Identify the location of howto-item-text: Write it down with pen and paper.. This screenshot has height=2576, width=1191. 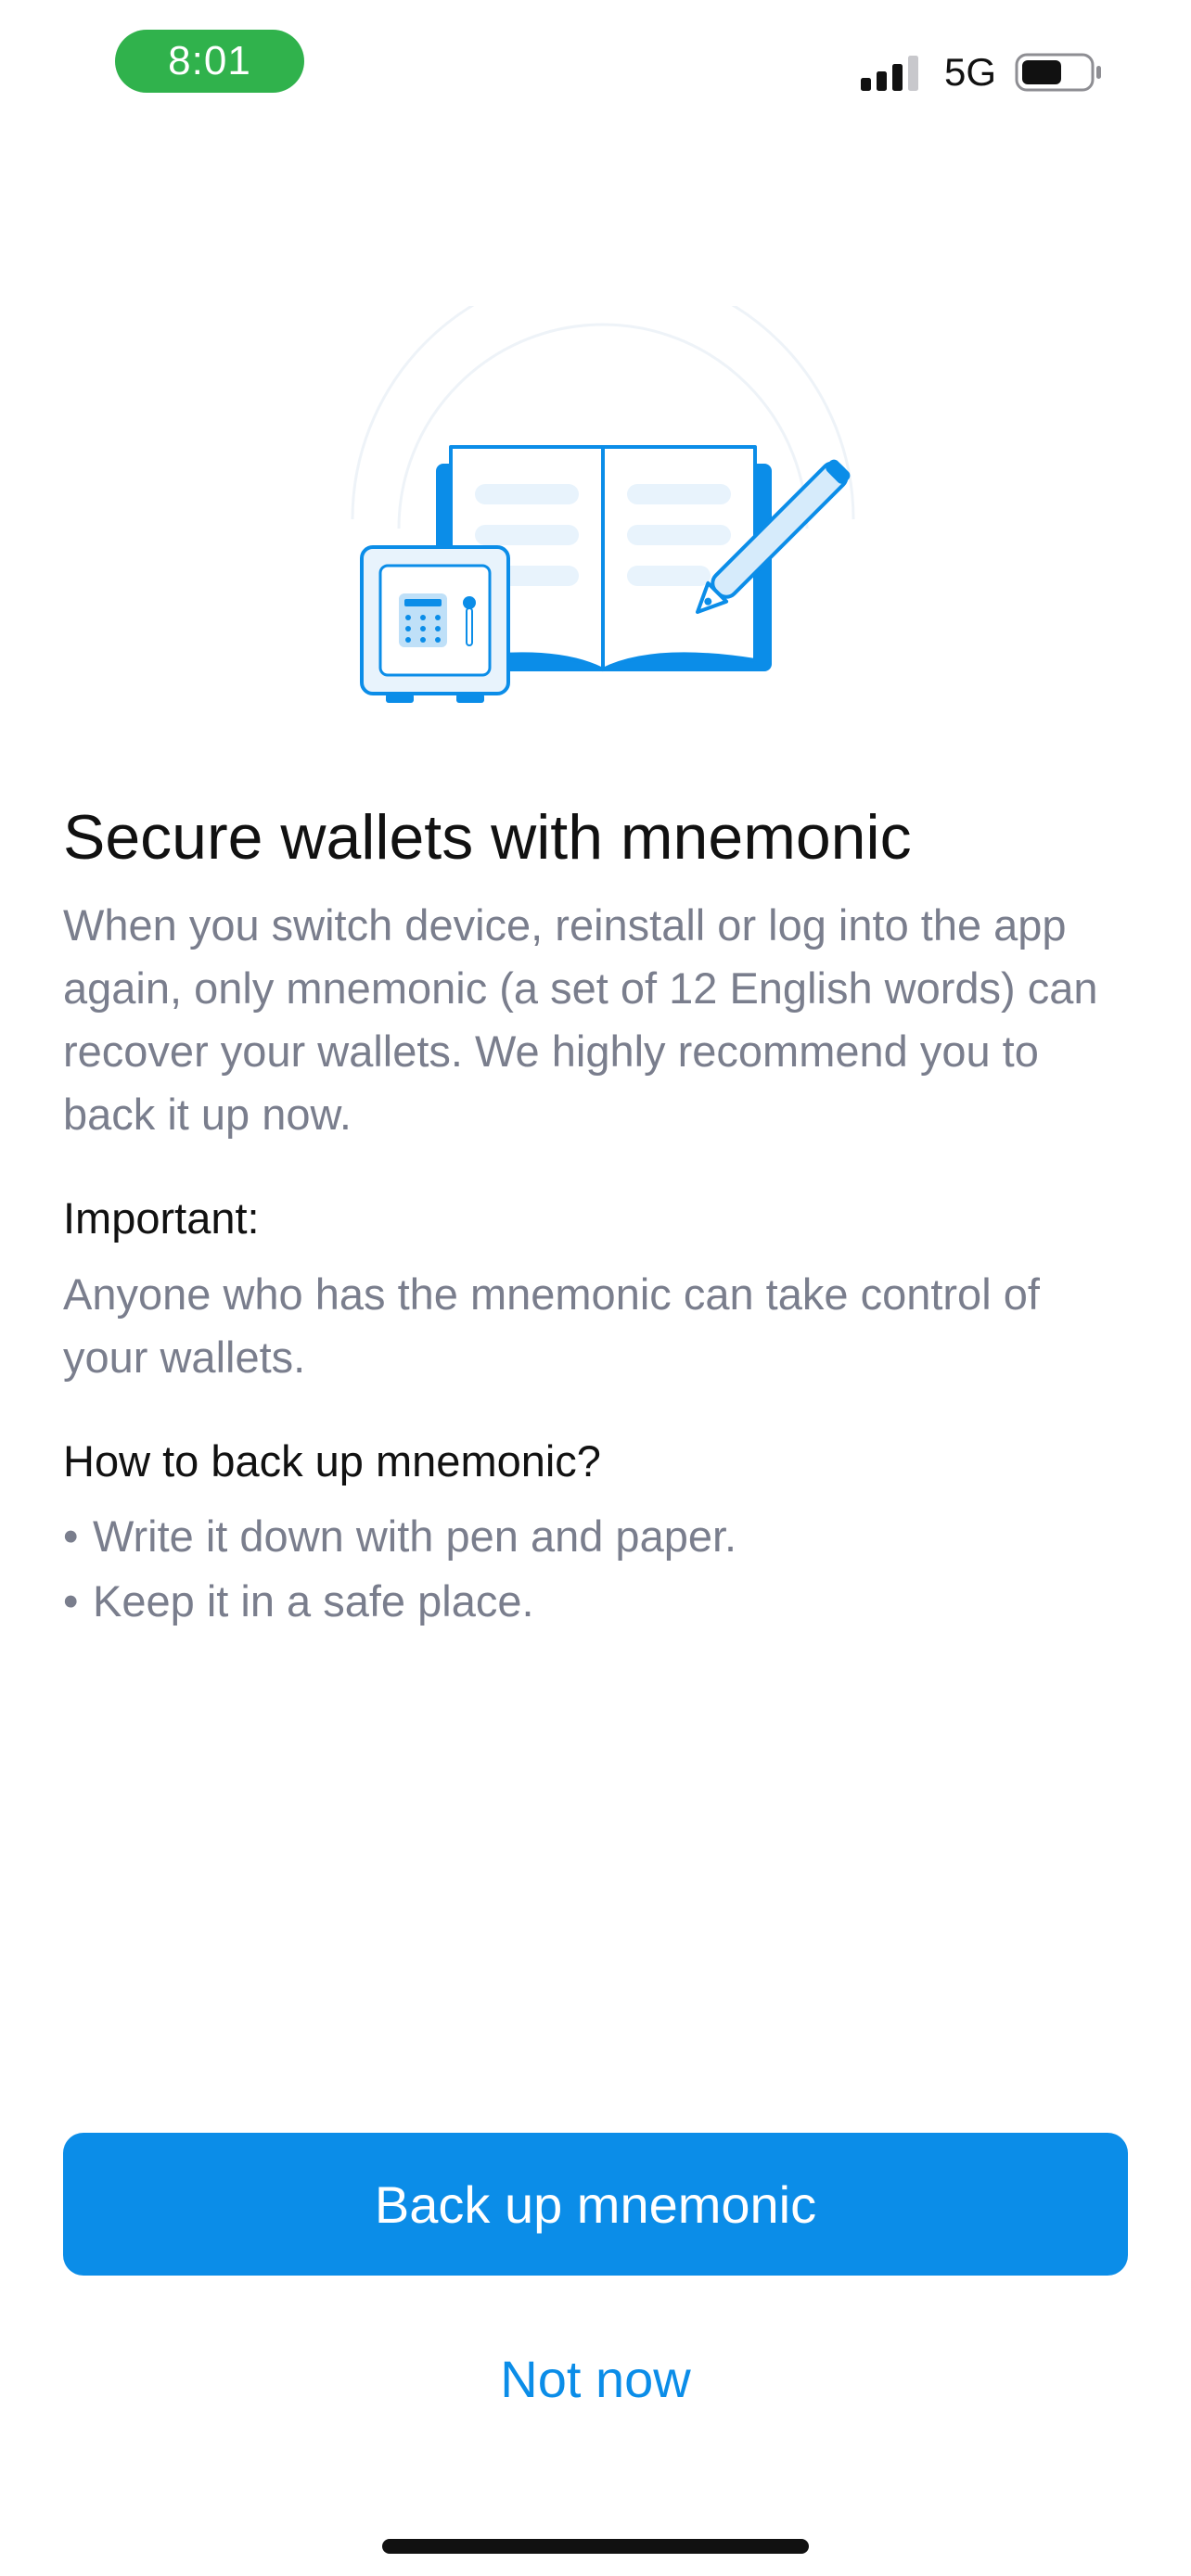
(415, 1536).